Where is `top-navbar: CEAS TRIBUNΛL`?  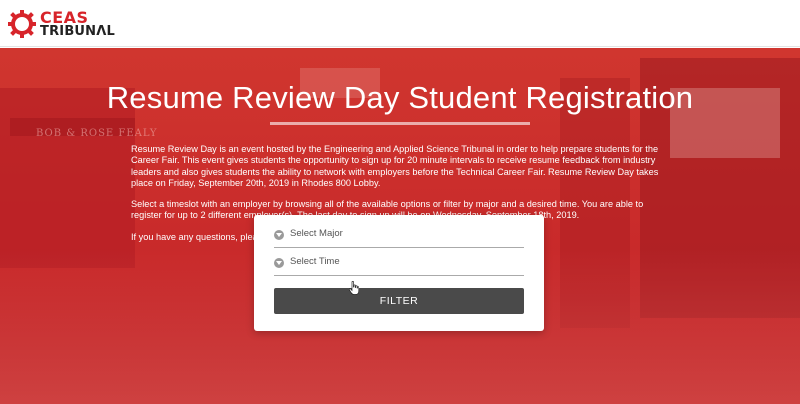
top-navbar: CEAS TRIBUNΛL is located at coordinates (400, 23).